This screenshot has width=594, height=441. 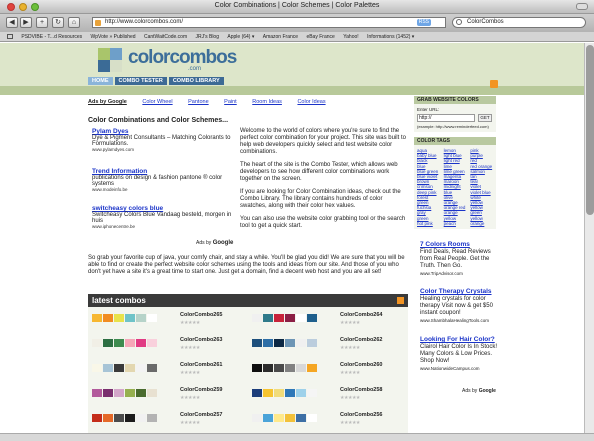 What do you see at coordinates (111, 61) in the screenshot?
I see `colorcombos-logo-icon` at bounding box center [111, 61].